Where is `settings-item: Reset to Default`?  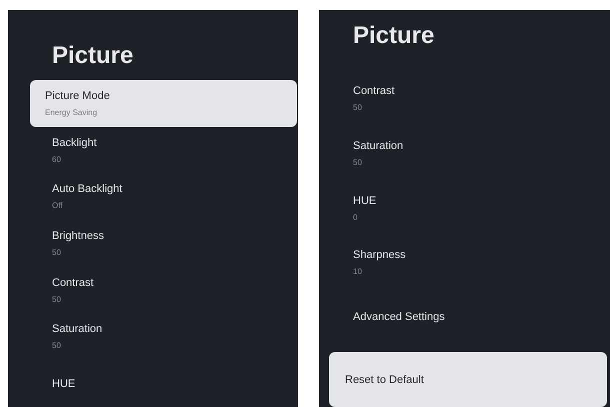 settings-item: Reset to Default is located at coordinates (468, 379).